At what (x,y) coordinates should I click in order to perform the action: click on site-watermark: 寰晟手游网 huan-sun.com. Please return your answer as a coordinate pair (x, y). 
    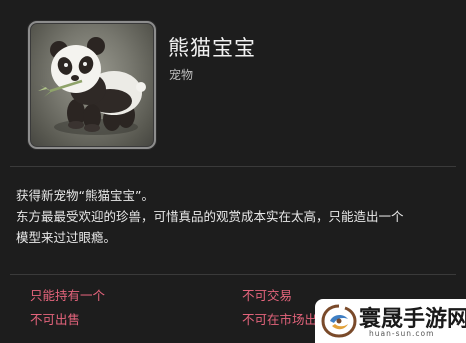
    Looking at the image, I should click on (390, 321).